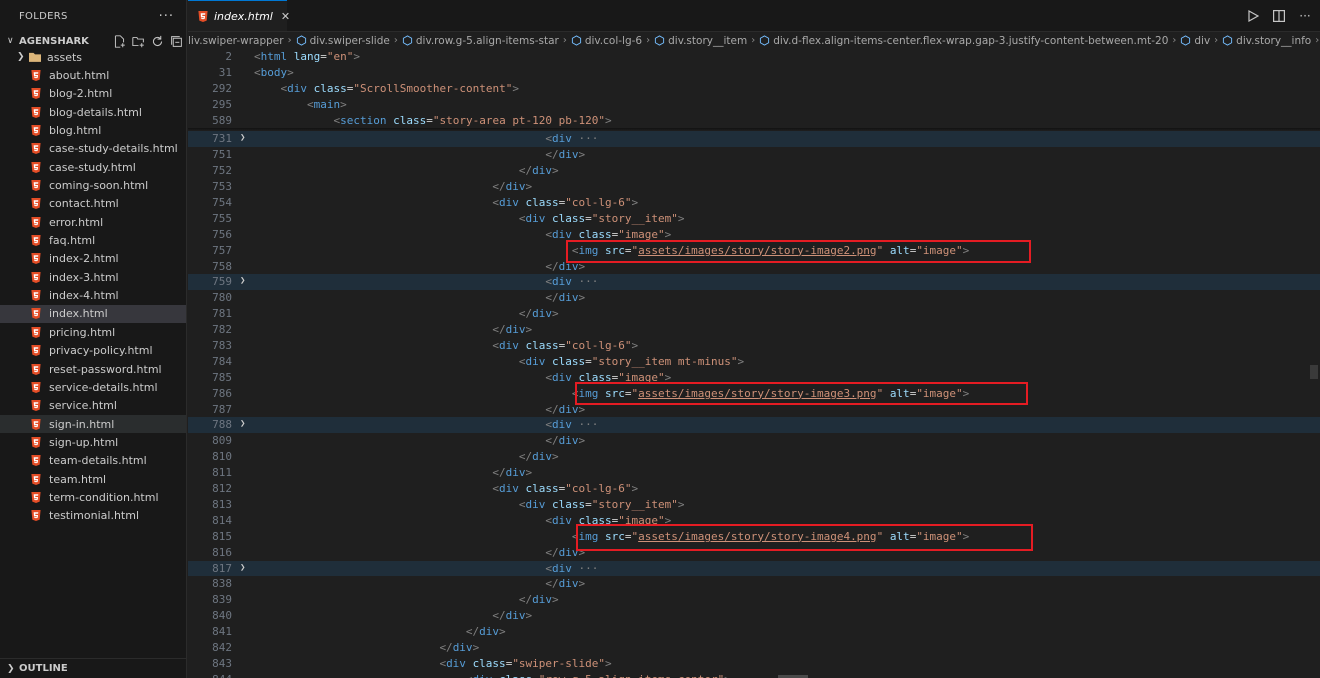  What do you see at coordinates (1253, 16) in the screenshot?
I see `run-icon` at bounding box center [1253, 16].